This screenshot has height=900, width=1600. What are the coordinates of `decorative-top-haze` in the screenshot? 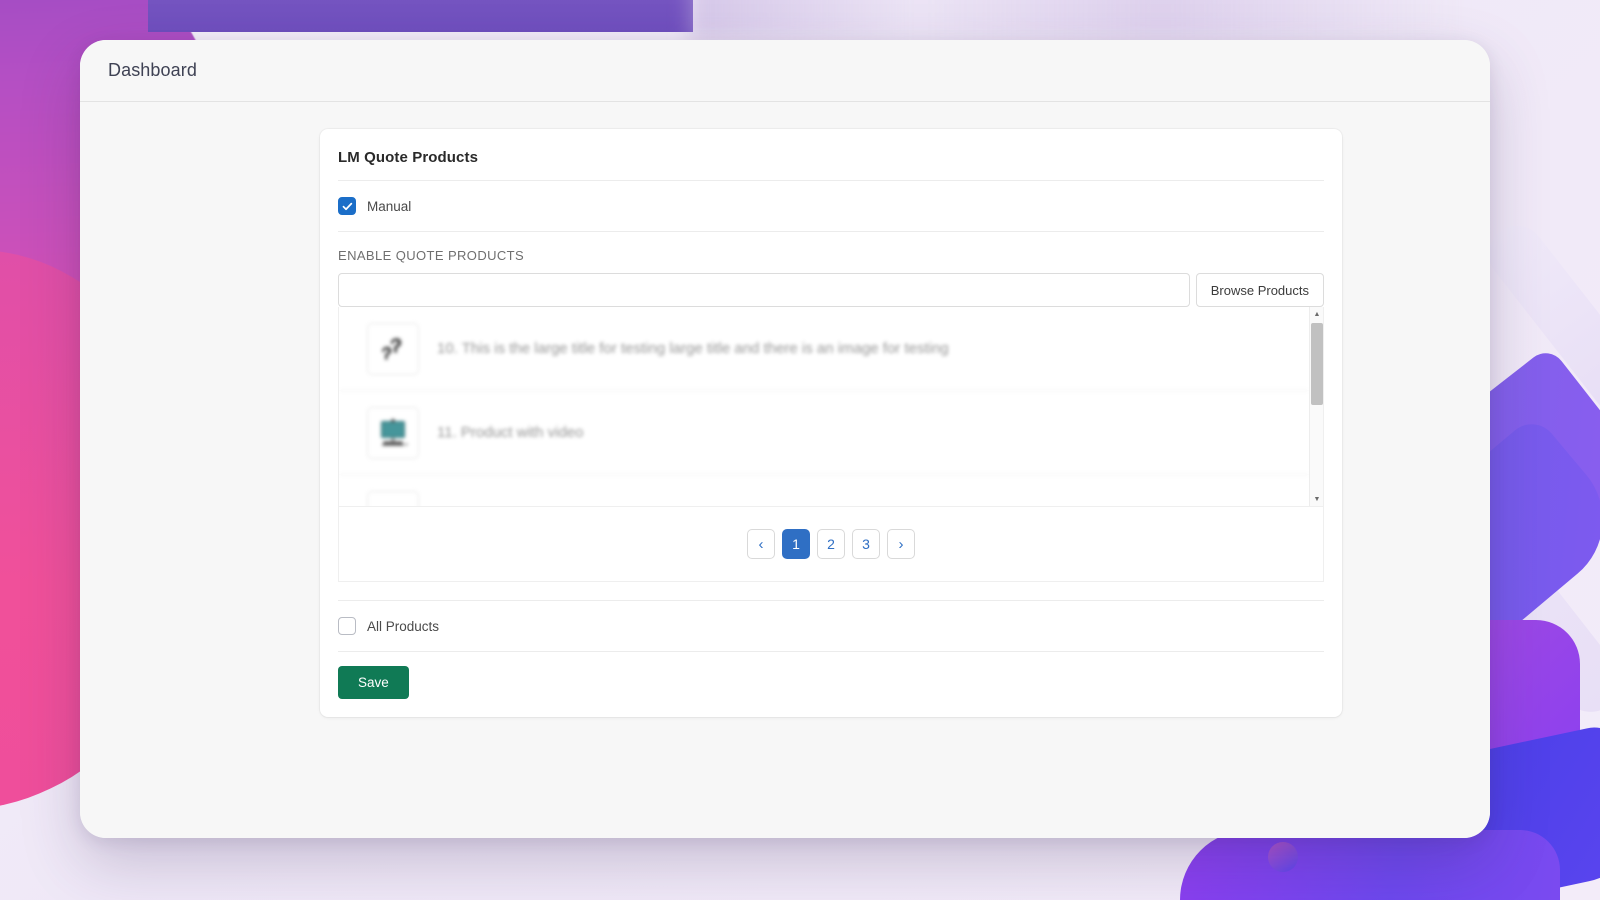 It's located at (1070, 20).